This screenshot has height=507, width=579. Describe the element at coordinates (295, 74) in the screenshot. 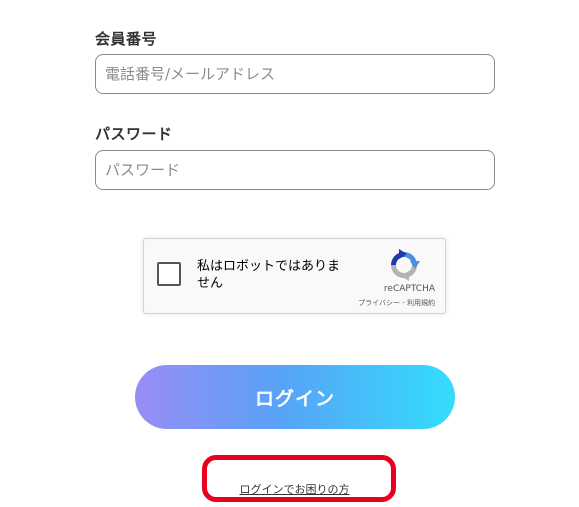

I see `member-number-input` at that location.